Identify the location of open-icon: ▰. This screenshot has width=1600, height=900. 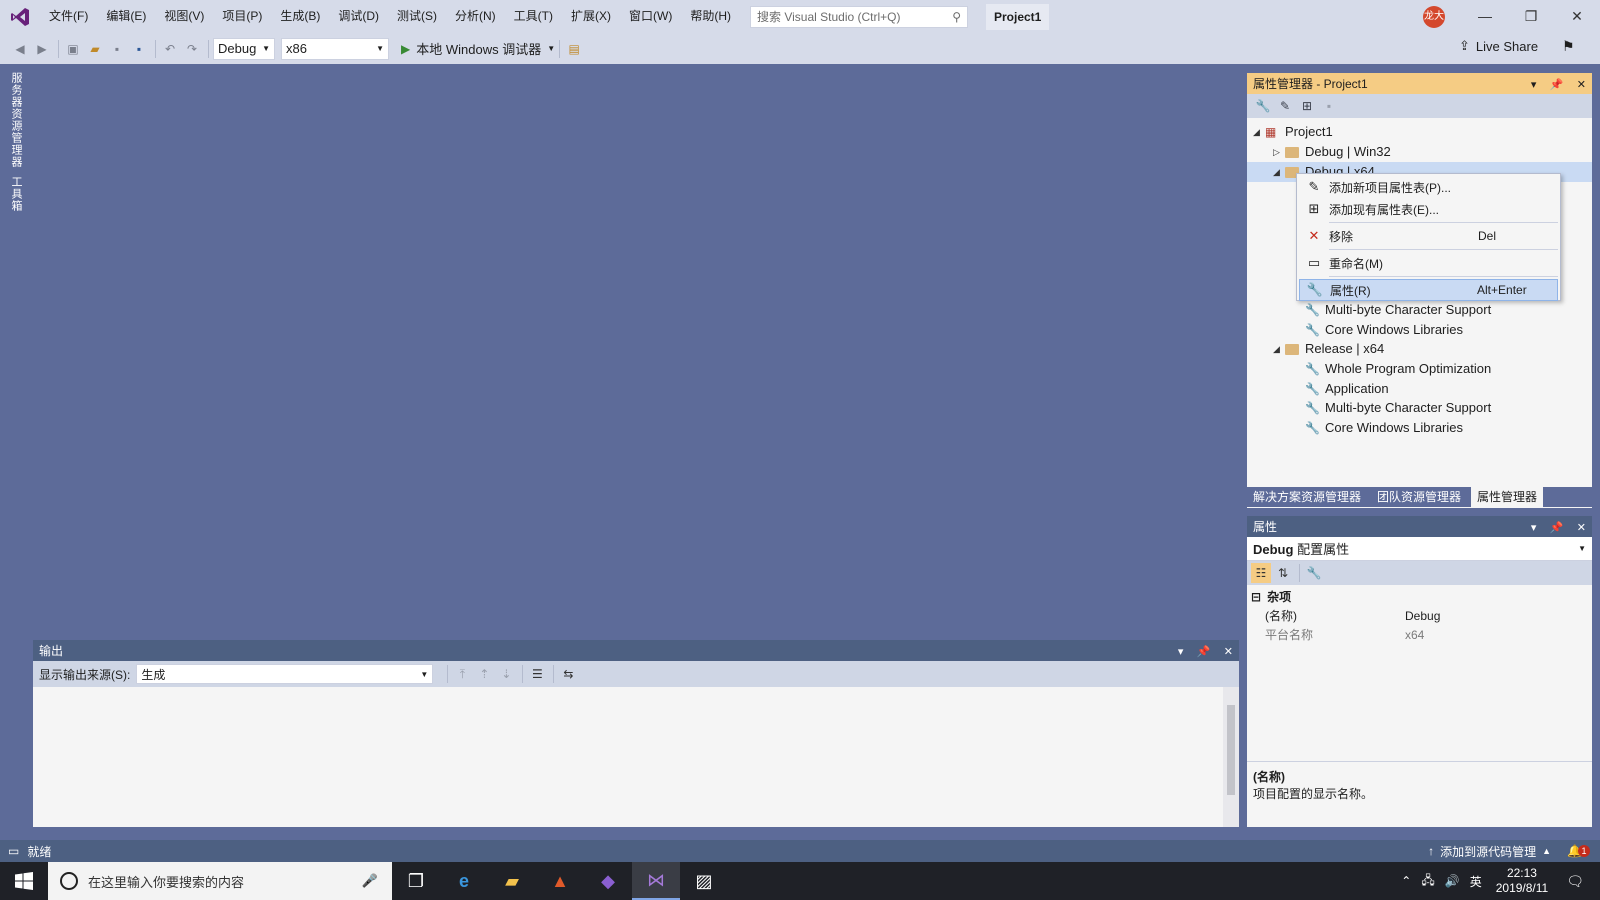
(95, 49).